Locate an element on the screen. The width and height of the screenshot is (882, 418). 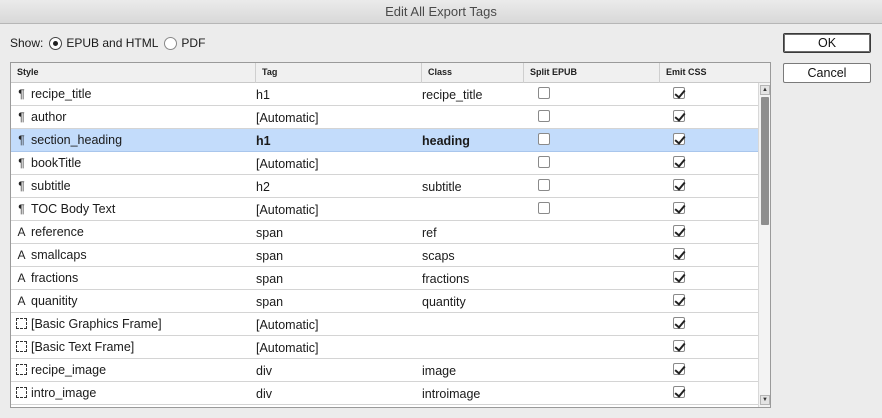
style-cell: ¶ section_heading is located at coordinates (69, 140).